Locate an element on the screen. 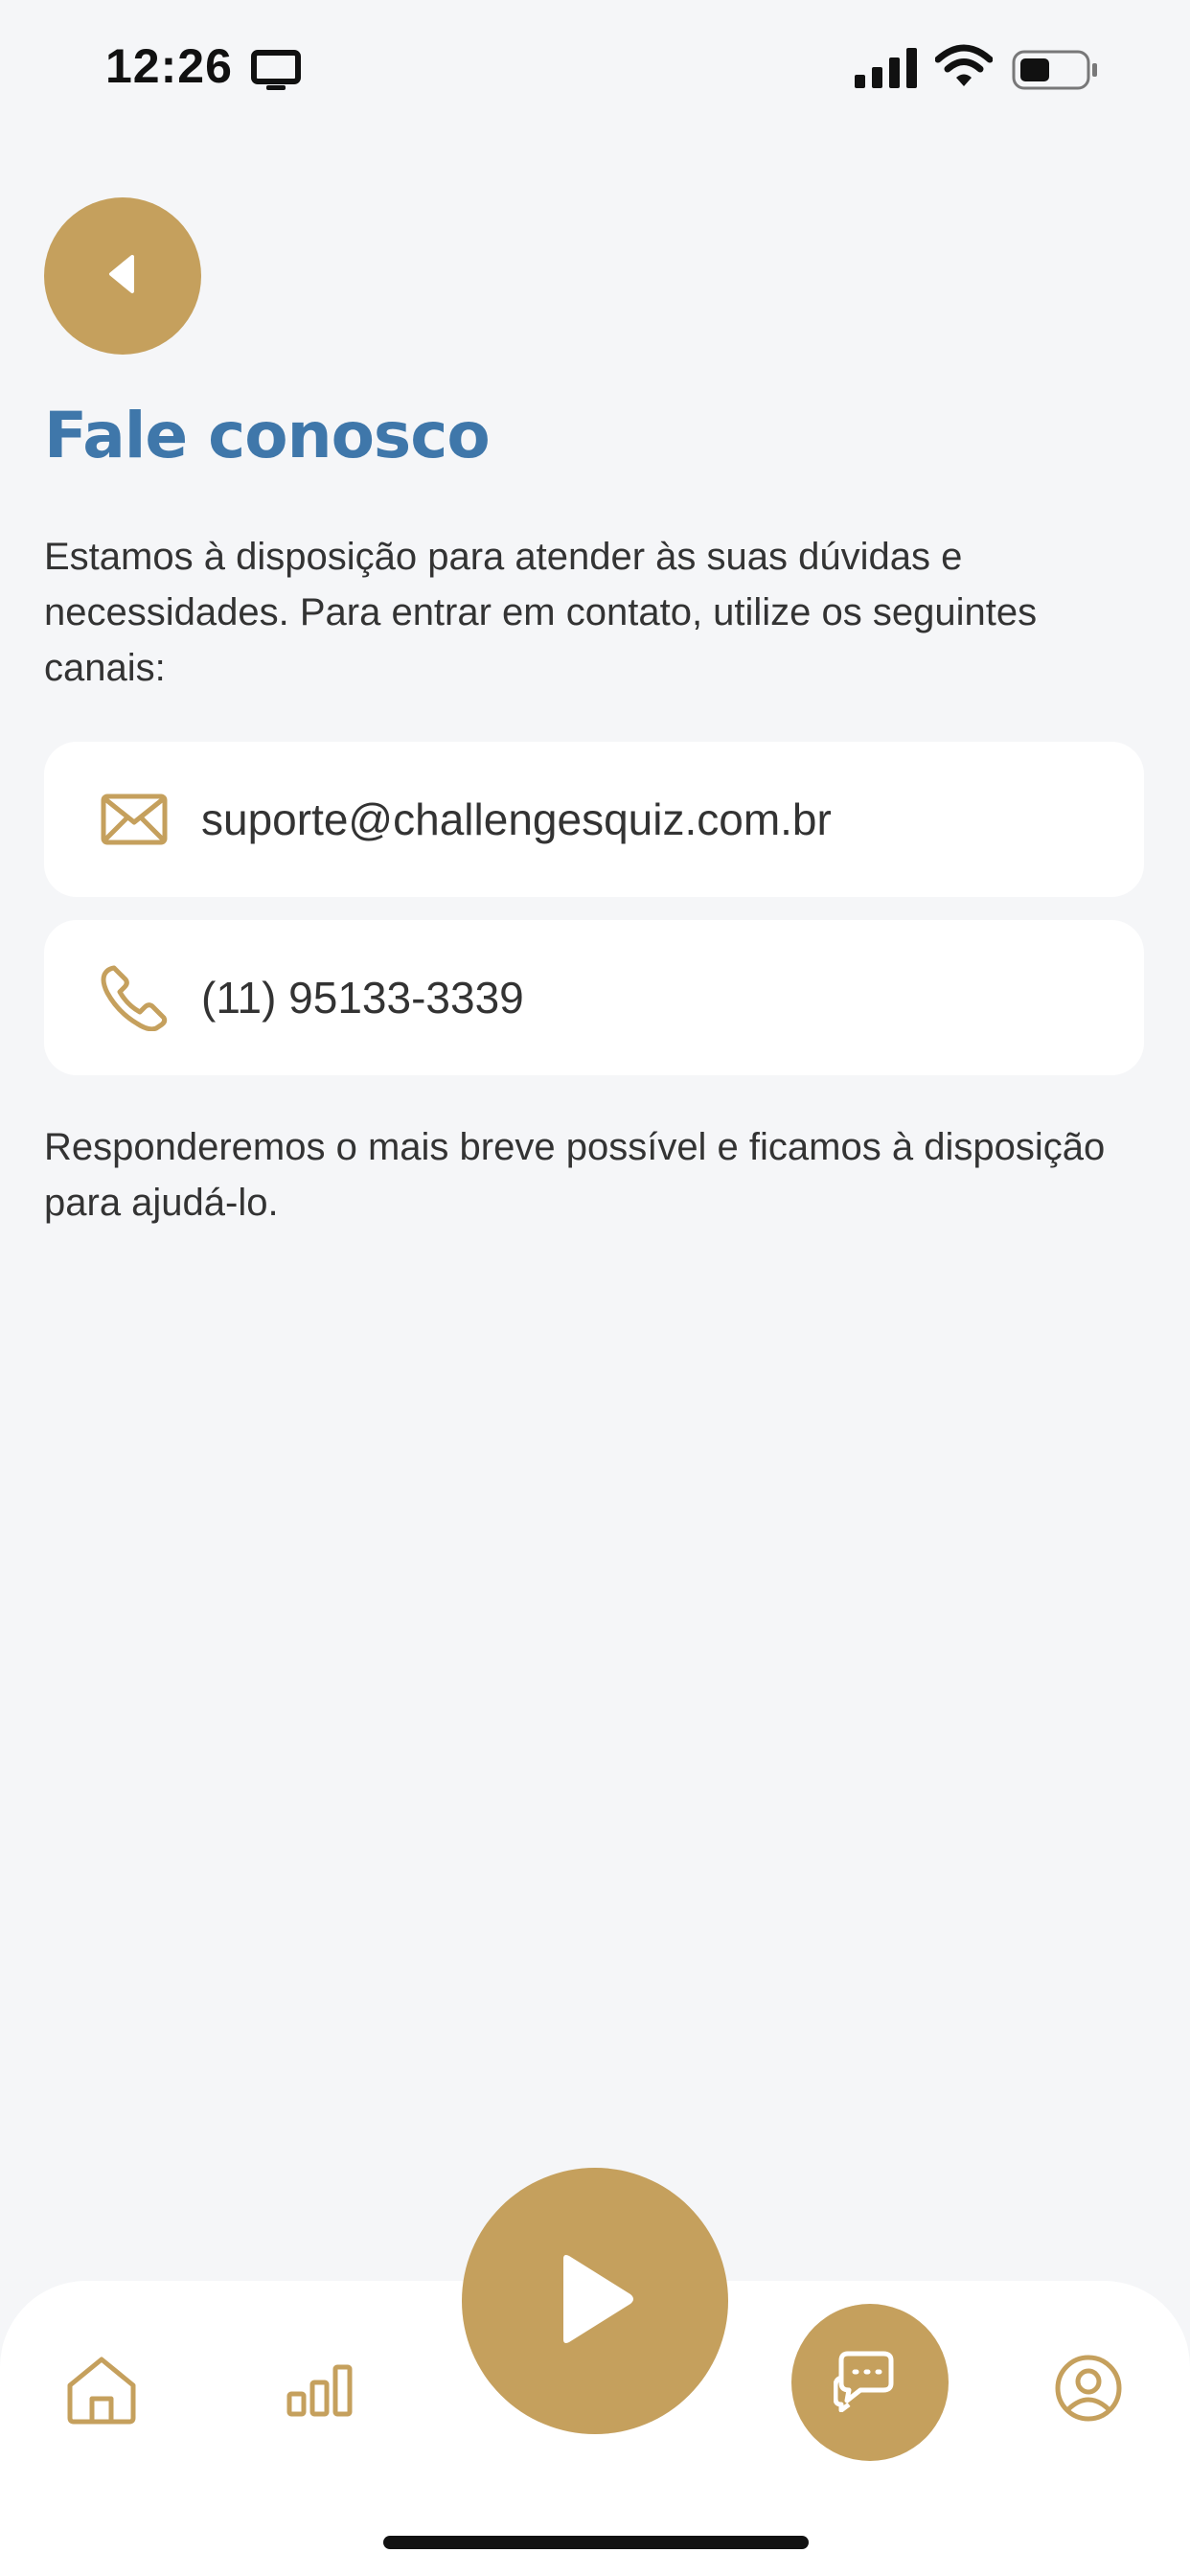 This screenshot has height=2576, width=1190. phone-icon is located at coordinates (135, 997).